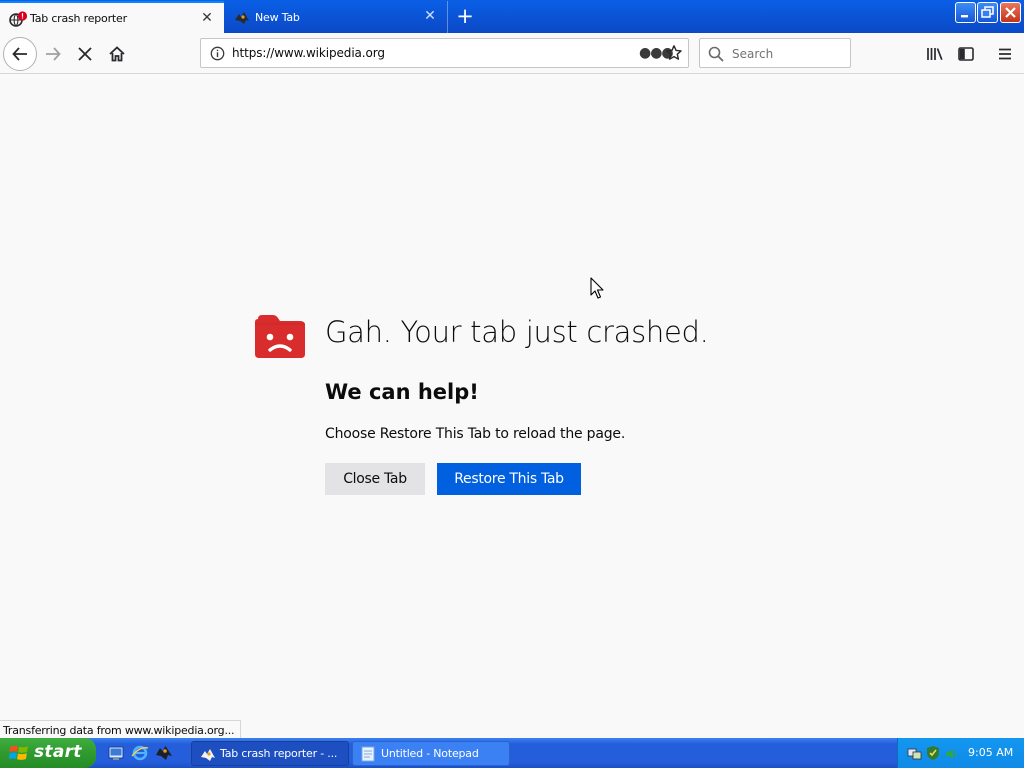 The image size is (1024, 768). Describe the element at coordinates (775, 53) in the screenshot. I see `search-bar: Search` at that location.